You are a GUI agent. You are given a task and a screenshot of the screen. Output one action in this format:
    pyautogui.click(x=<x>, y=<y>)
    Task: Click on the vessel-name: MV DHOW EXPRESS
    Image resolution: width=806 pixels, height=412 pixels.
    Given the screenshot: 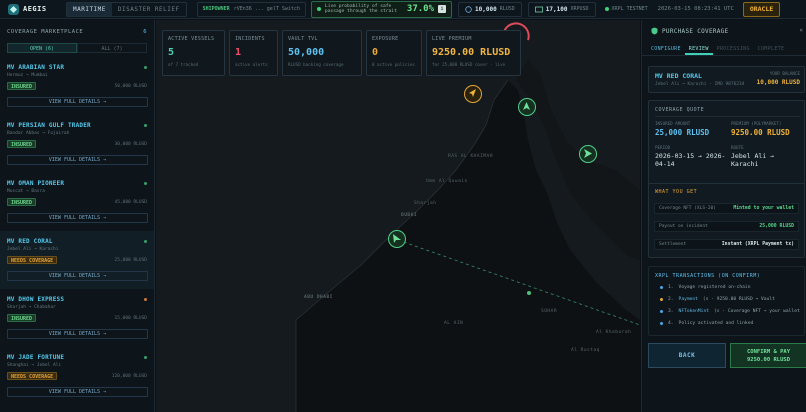 What is the action you would take?
    pyautogui.click(x=36, y=299)
    